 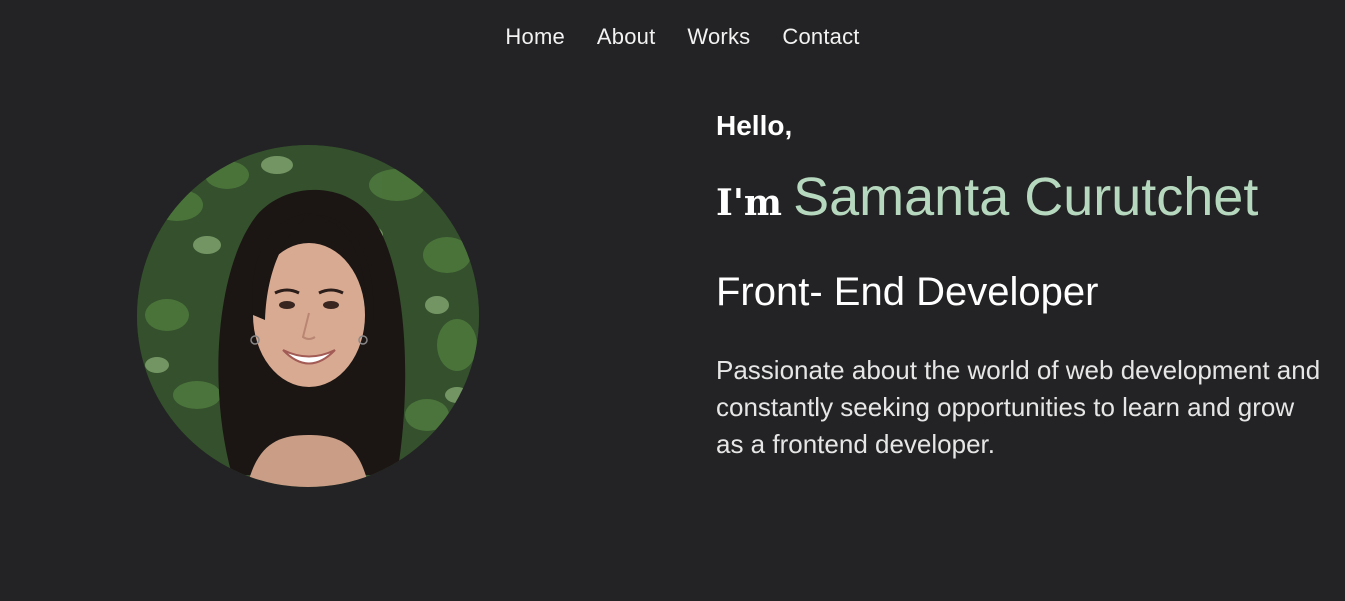 I want to click on intro-prefix: I'm, so click(x=749, y=203).